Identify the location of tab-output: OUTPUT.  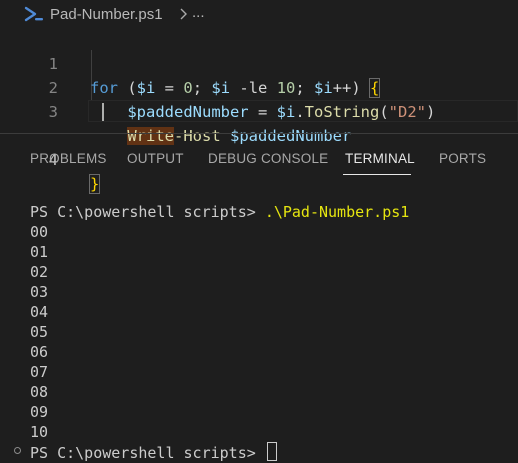
(155, 158).